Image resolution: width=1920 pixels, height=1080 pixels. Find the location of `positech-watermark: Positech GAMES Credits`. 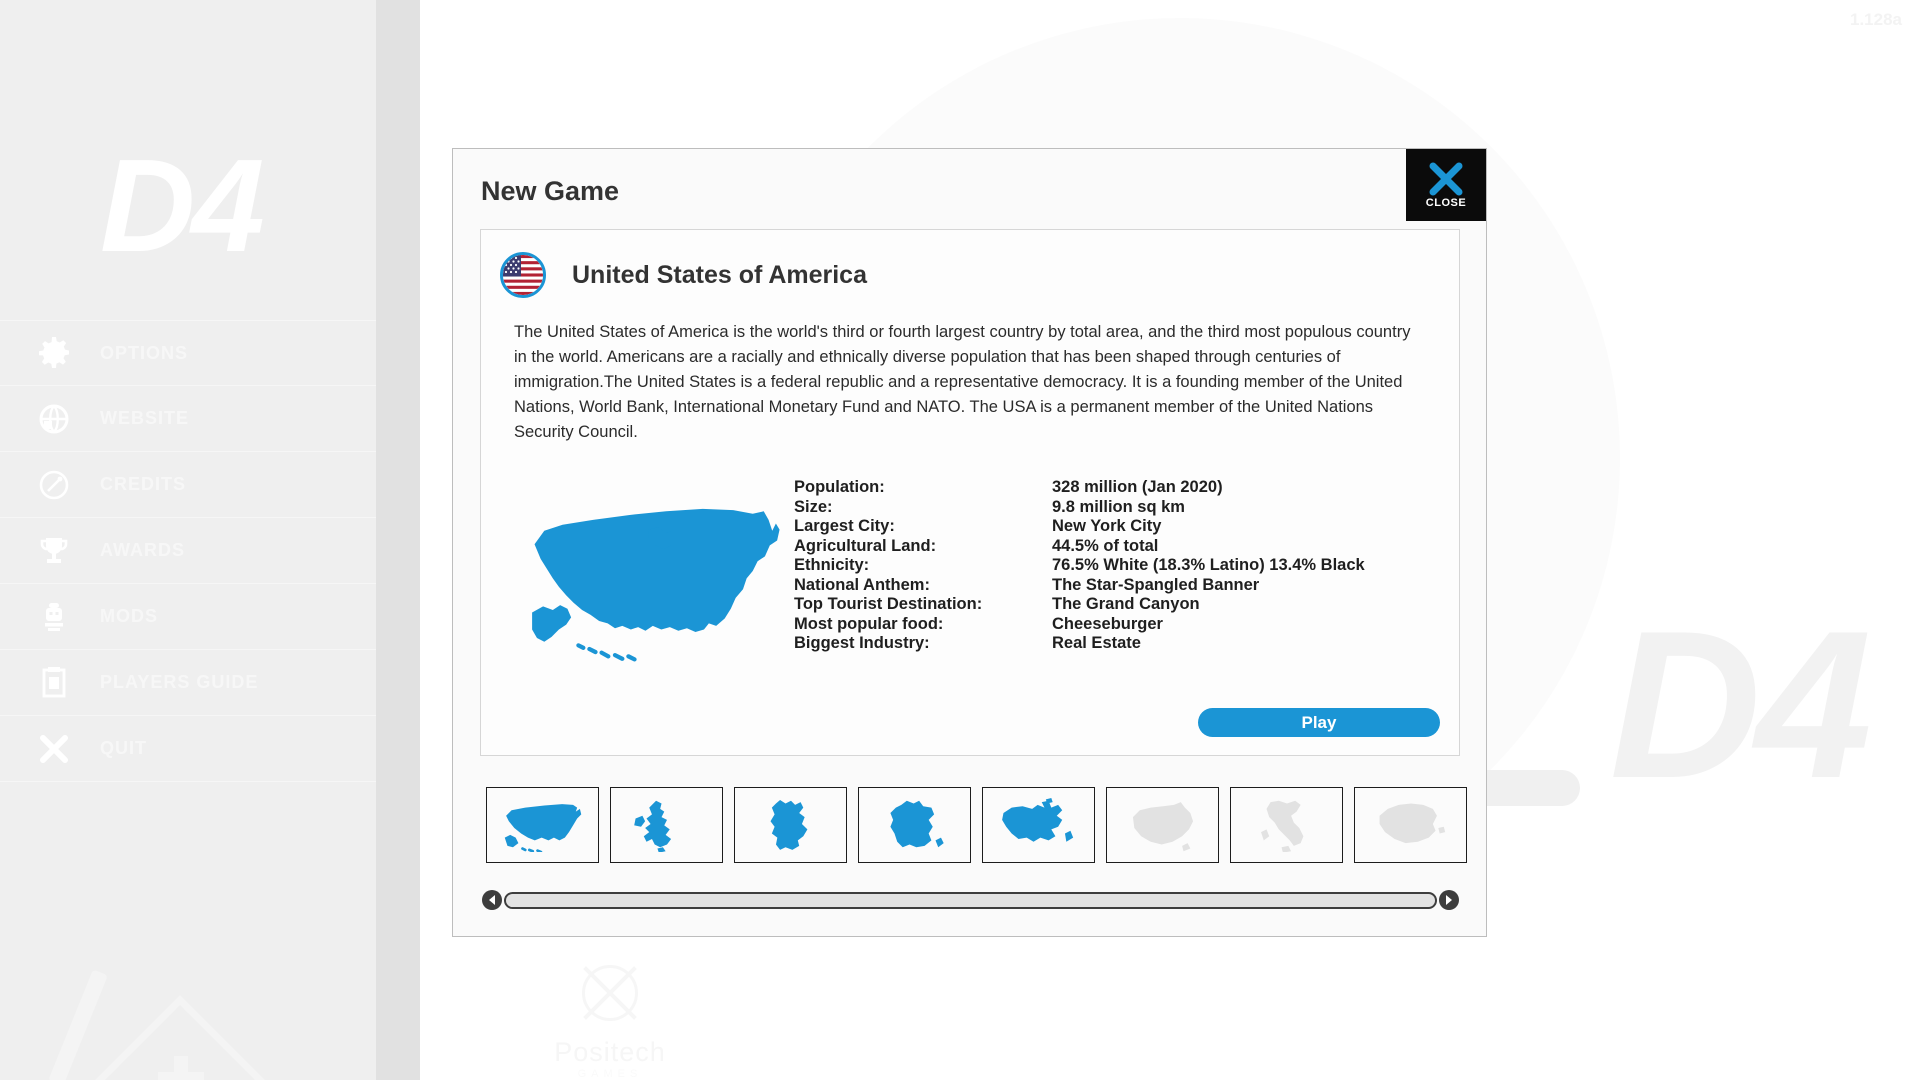

positech-watermark: Positech GAMES Credits is located at coordinates (610, 1017).